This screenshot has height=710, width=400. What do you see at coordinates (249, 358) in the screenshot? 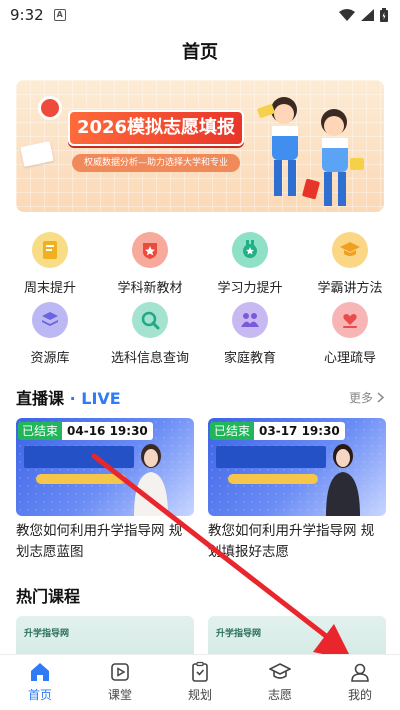
I see `grid-label: 家庭教育` at bounding box center [249, 358].